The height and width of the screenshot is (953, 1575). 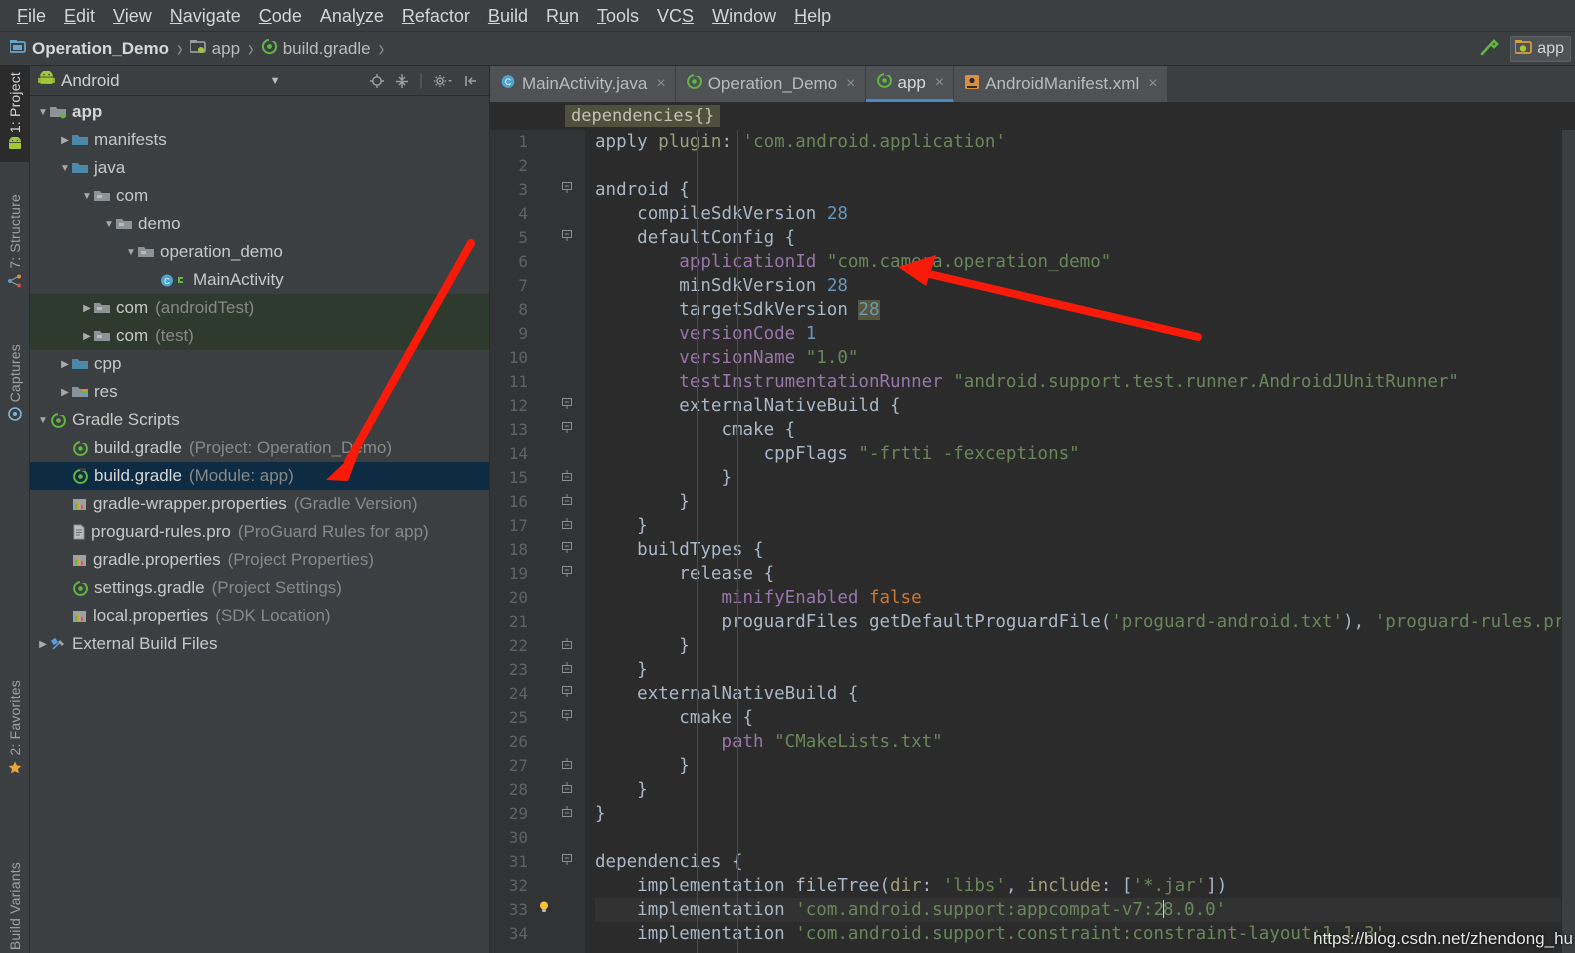 What do you see at coordinates (316, 48) in the screenshot?
I see `breadcrumb-build-gradle: build.gradle` at bounding box center [316, 48].